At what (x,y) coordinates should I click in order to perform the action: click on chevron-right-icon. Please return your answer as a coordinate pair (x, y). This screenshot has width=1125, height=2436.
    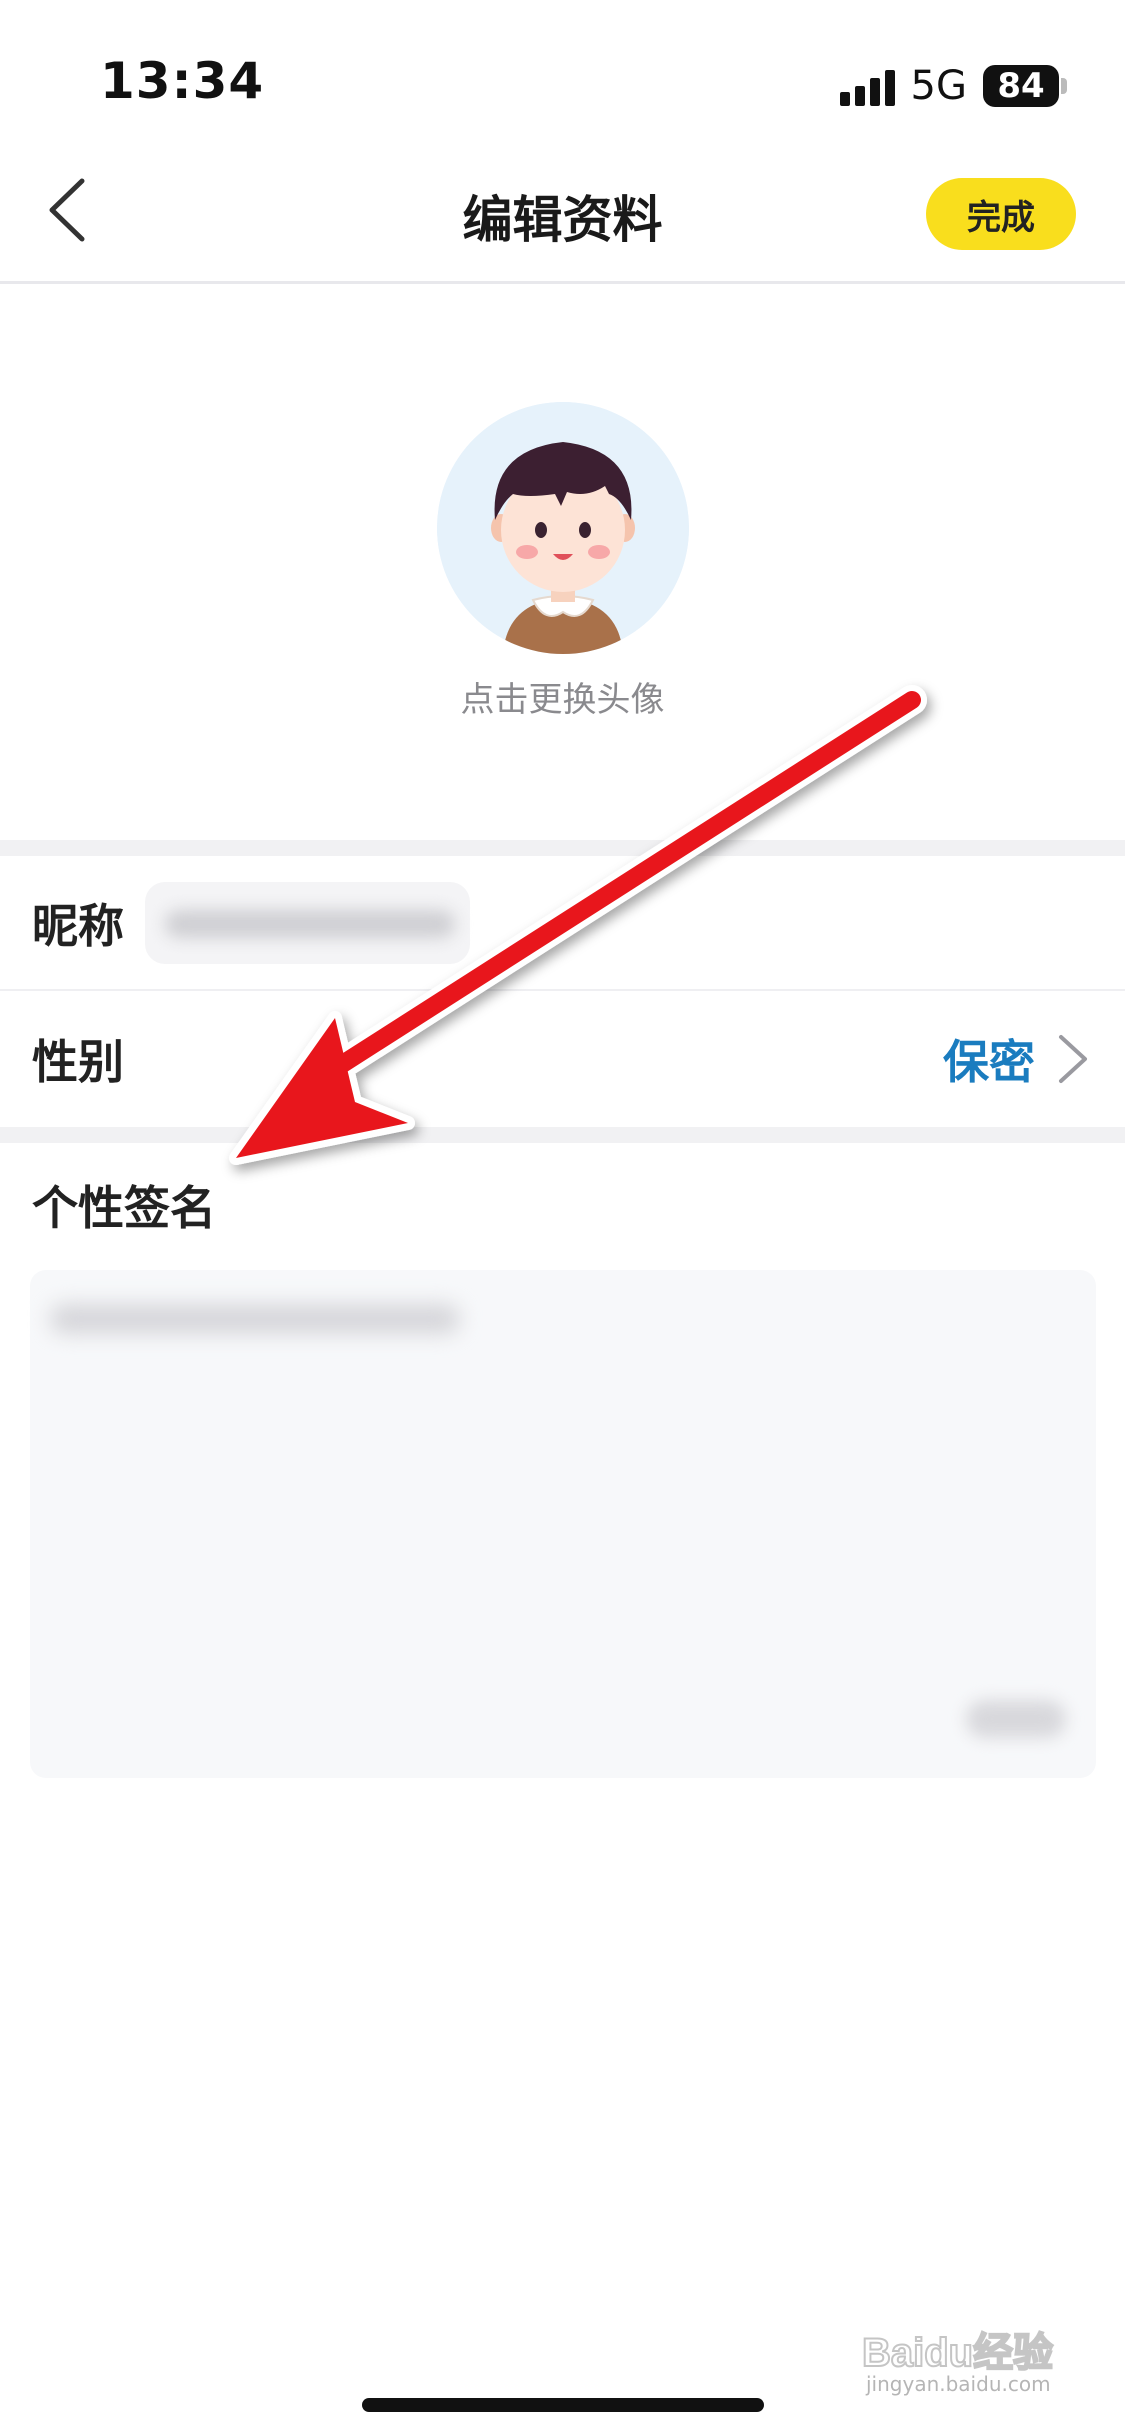
    Looking at the image, I should click on (1073, 1059).